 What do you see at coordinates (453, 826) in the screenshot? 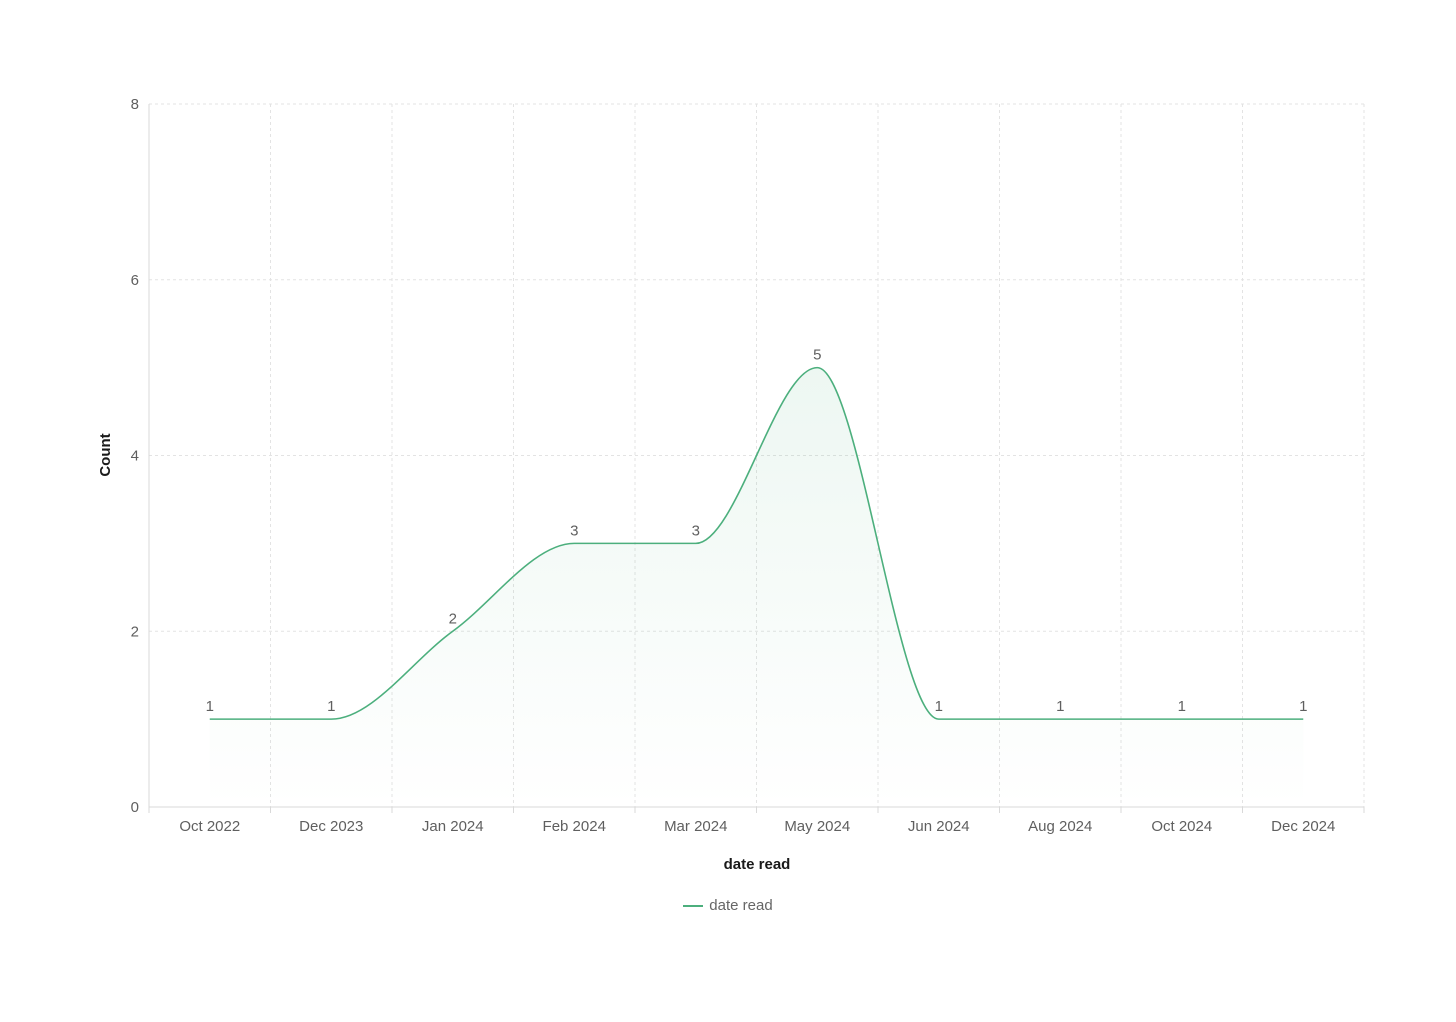
I see `x-tick-label: Jan 2024` at bounding box center [453, 826].